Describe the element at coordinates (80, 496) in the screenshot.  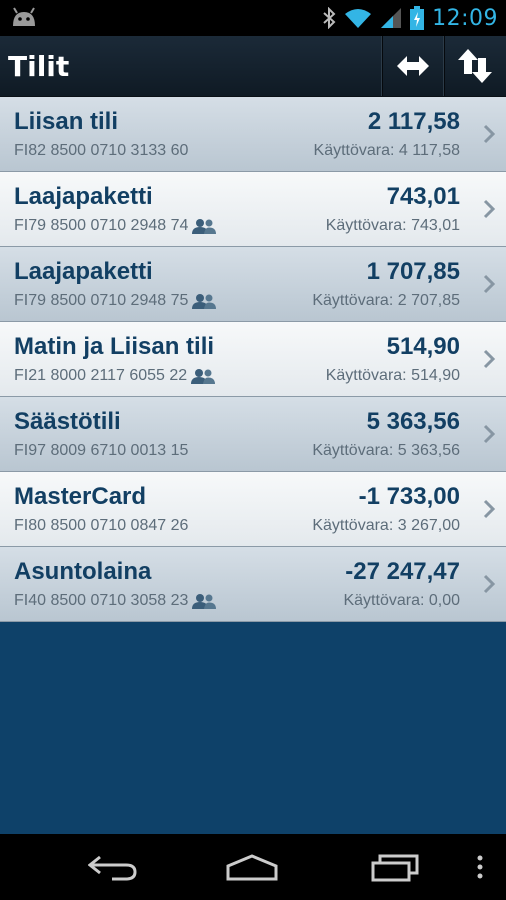
I see `account-name: MasterCard` at that location.